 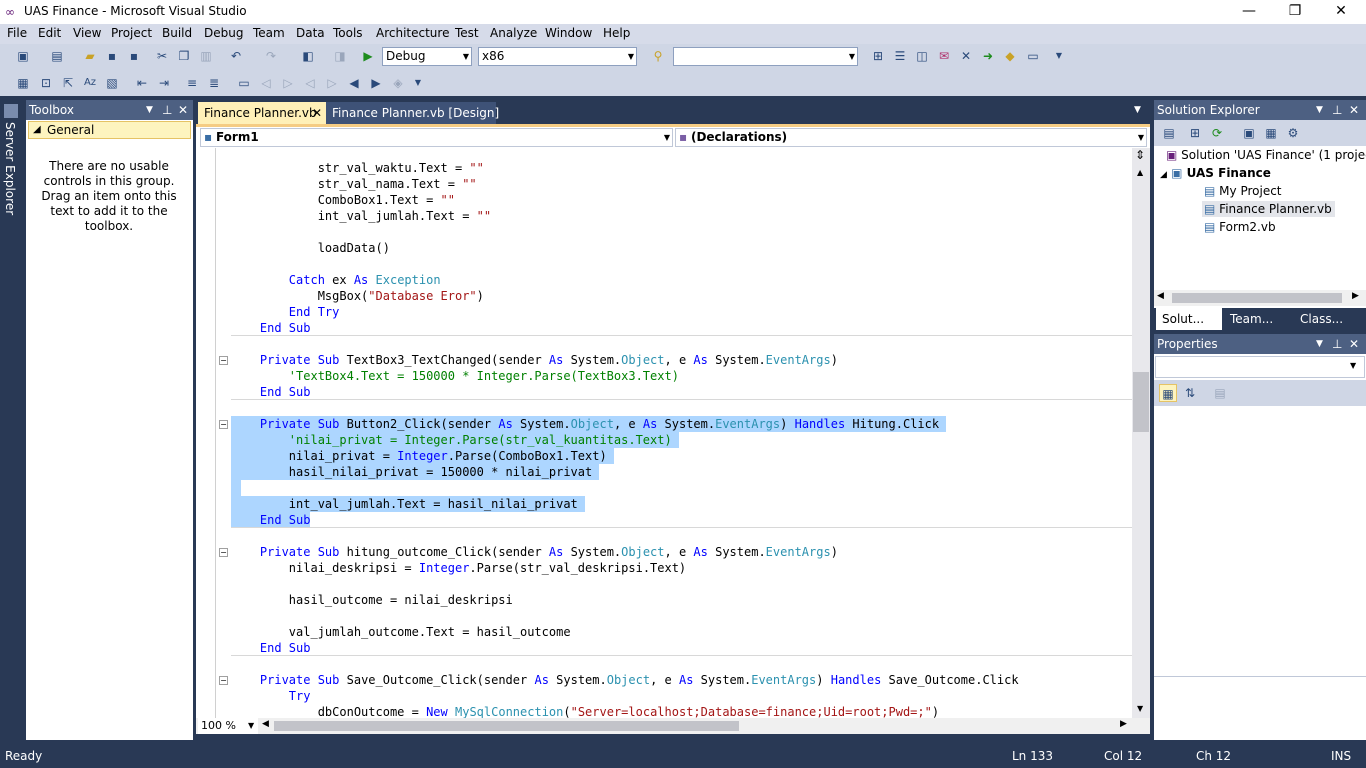 What do you see at coordinates (263, 113) in the screenshot?
I see `tab-finance-planner-vb: Finance Planner.vb ✕` at bounding box center [263, 113].